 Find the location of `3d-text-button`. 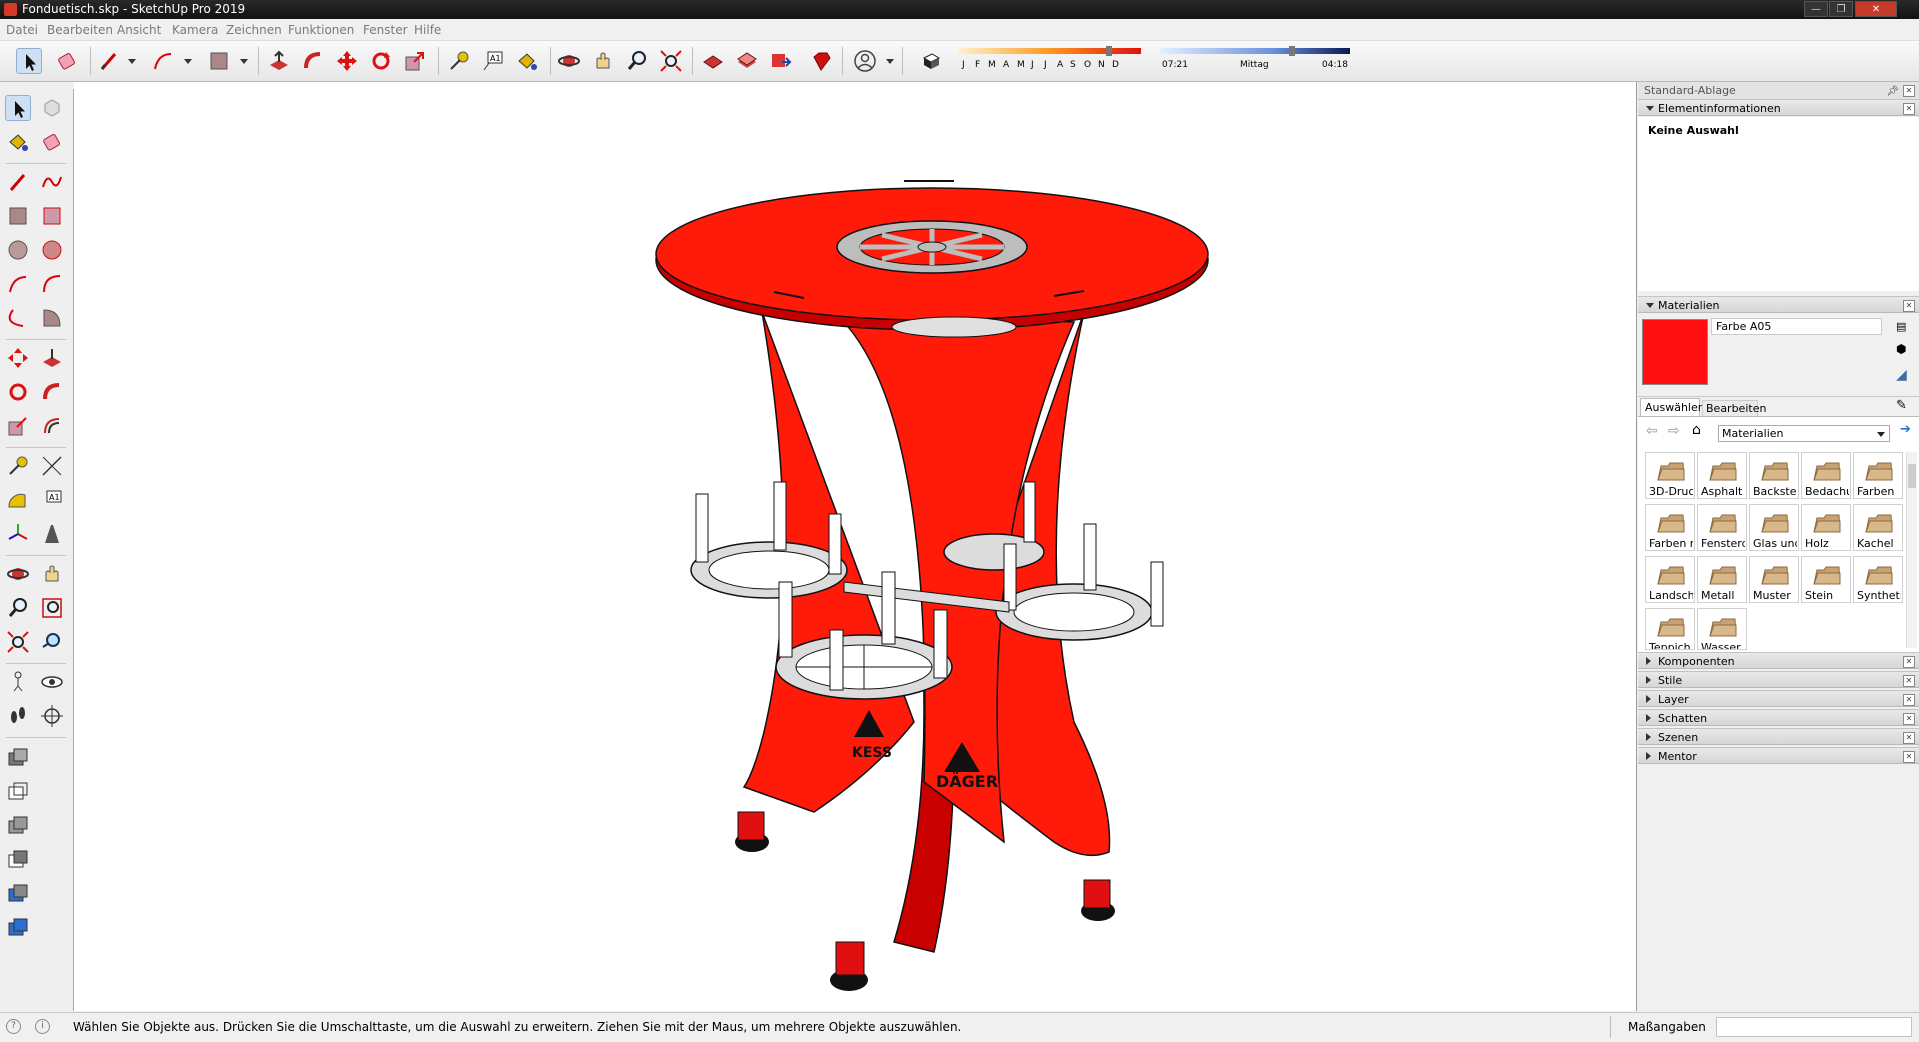

3d-text-button is located at coordinates (52, 534).